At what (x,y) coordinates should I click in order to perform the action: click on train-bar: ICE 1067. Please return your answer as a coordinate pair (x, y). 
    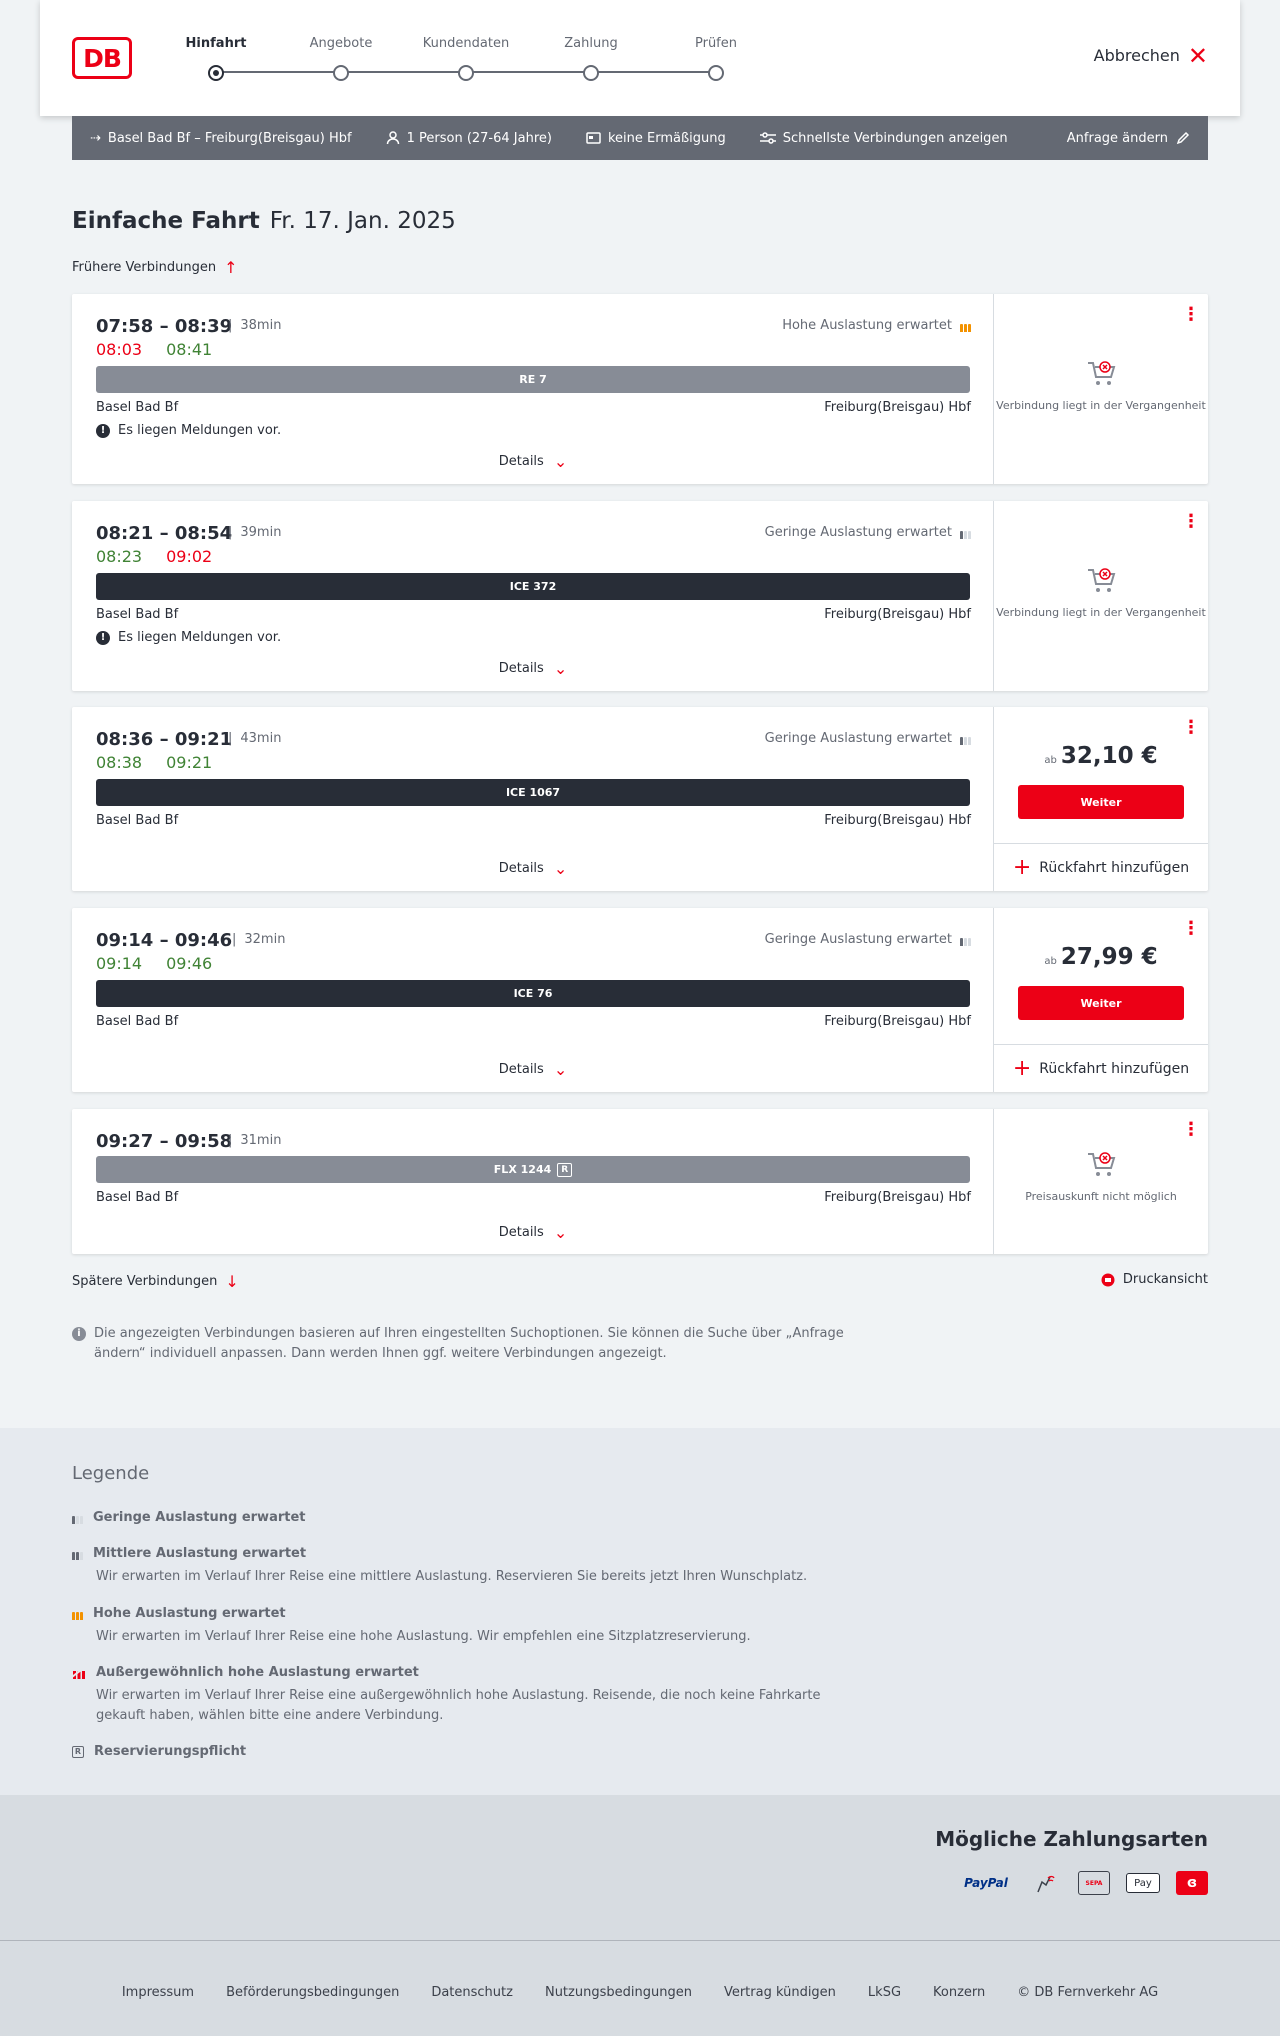
    Looking at the image, I should click on (533, 792).